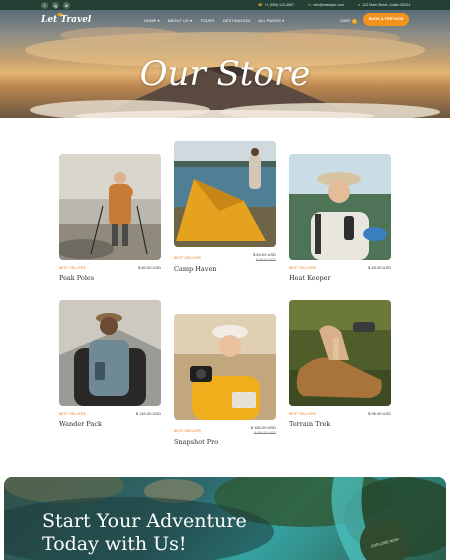  I want to click on page-title: Our Store, so click(225, 74).